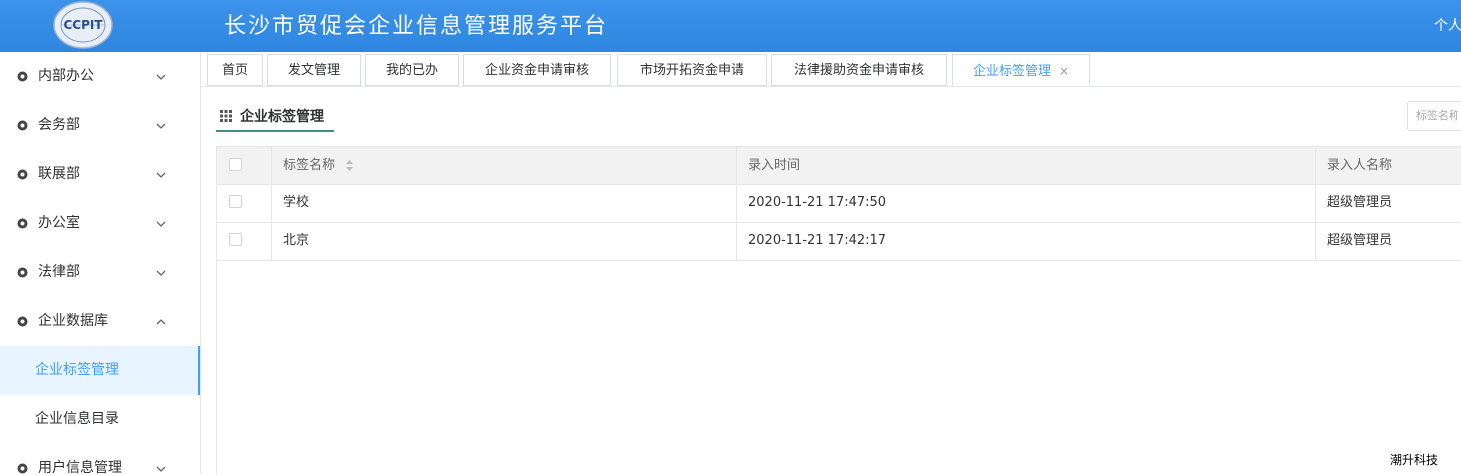 The height and width of the screenshot is (475, 1461). I want to click on table-row: 北京 2020-11-21 17:42:17 超级管理员, so click(839, 241).